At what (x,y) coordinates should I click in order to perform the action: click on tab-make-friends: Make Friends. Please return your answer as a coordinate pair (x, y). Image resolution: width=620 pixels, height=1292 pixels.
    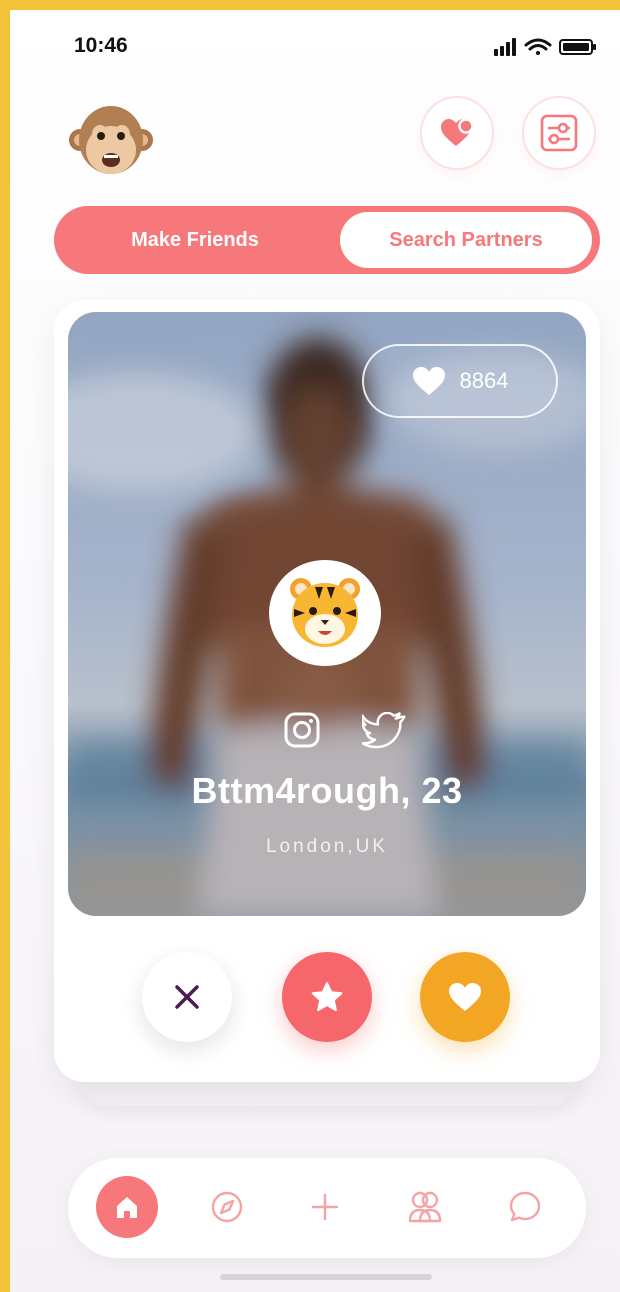
    Looking at the image, I should click on (195, 240).